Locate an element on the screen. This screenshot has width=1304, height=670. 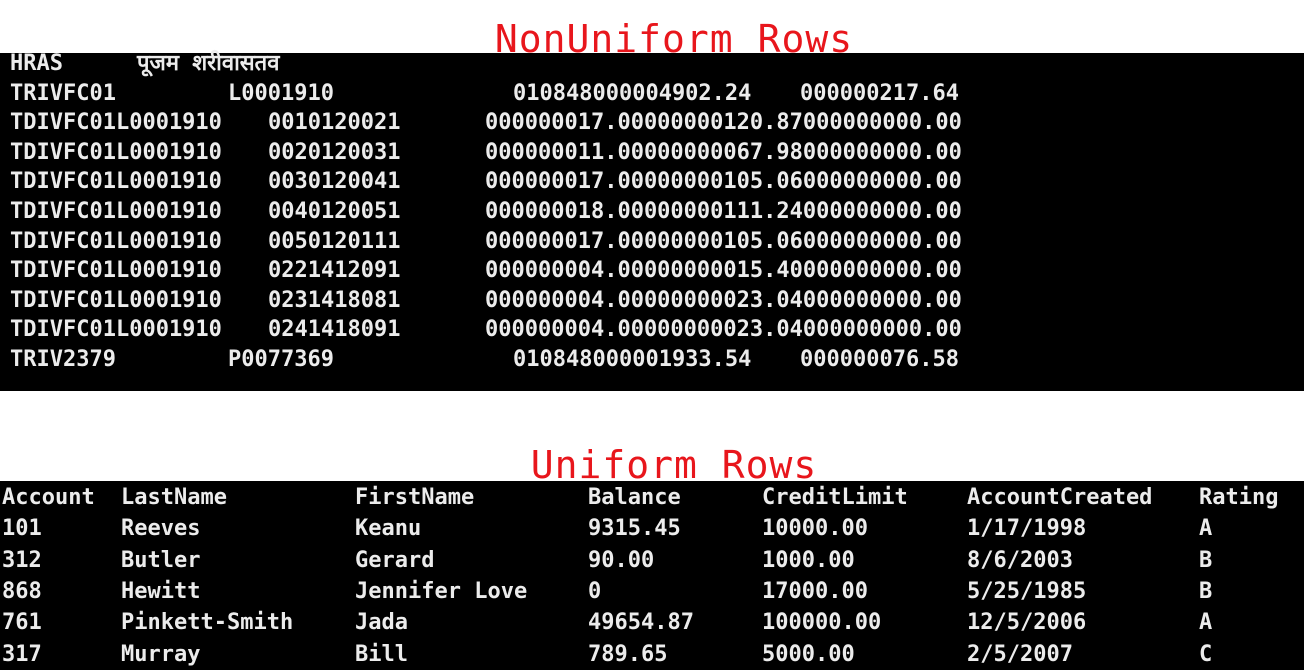
uniform-column-header: Balance is located at coordinates (634, 497).